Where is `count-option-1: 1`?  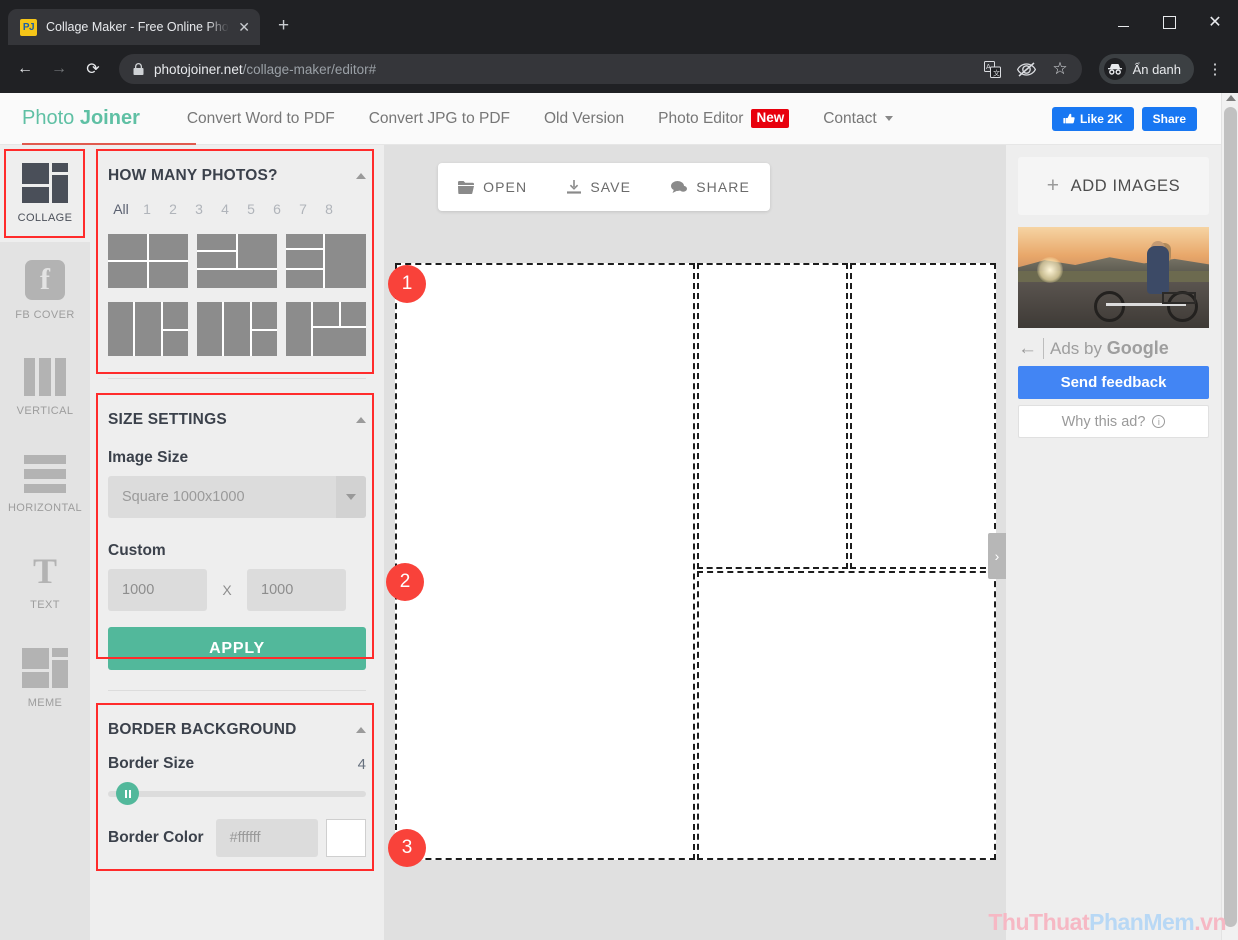 count-option-1: 1 is located at coordinates (147, 209).